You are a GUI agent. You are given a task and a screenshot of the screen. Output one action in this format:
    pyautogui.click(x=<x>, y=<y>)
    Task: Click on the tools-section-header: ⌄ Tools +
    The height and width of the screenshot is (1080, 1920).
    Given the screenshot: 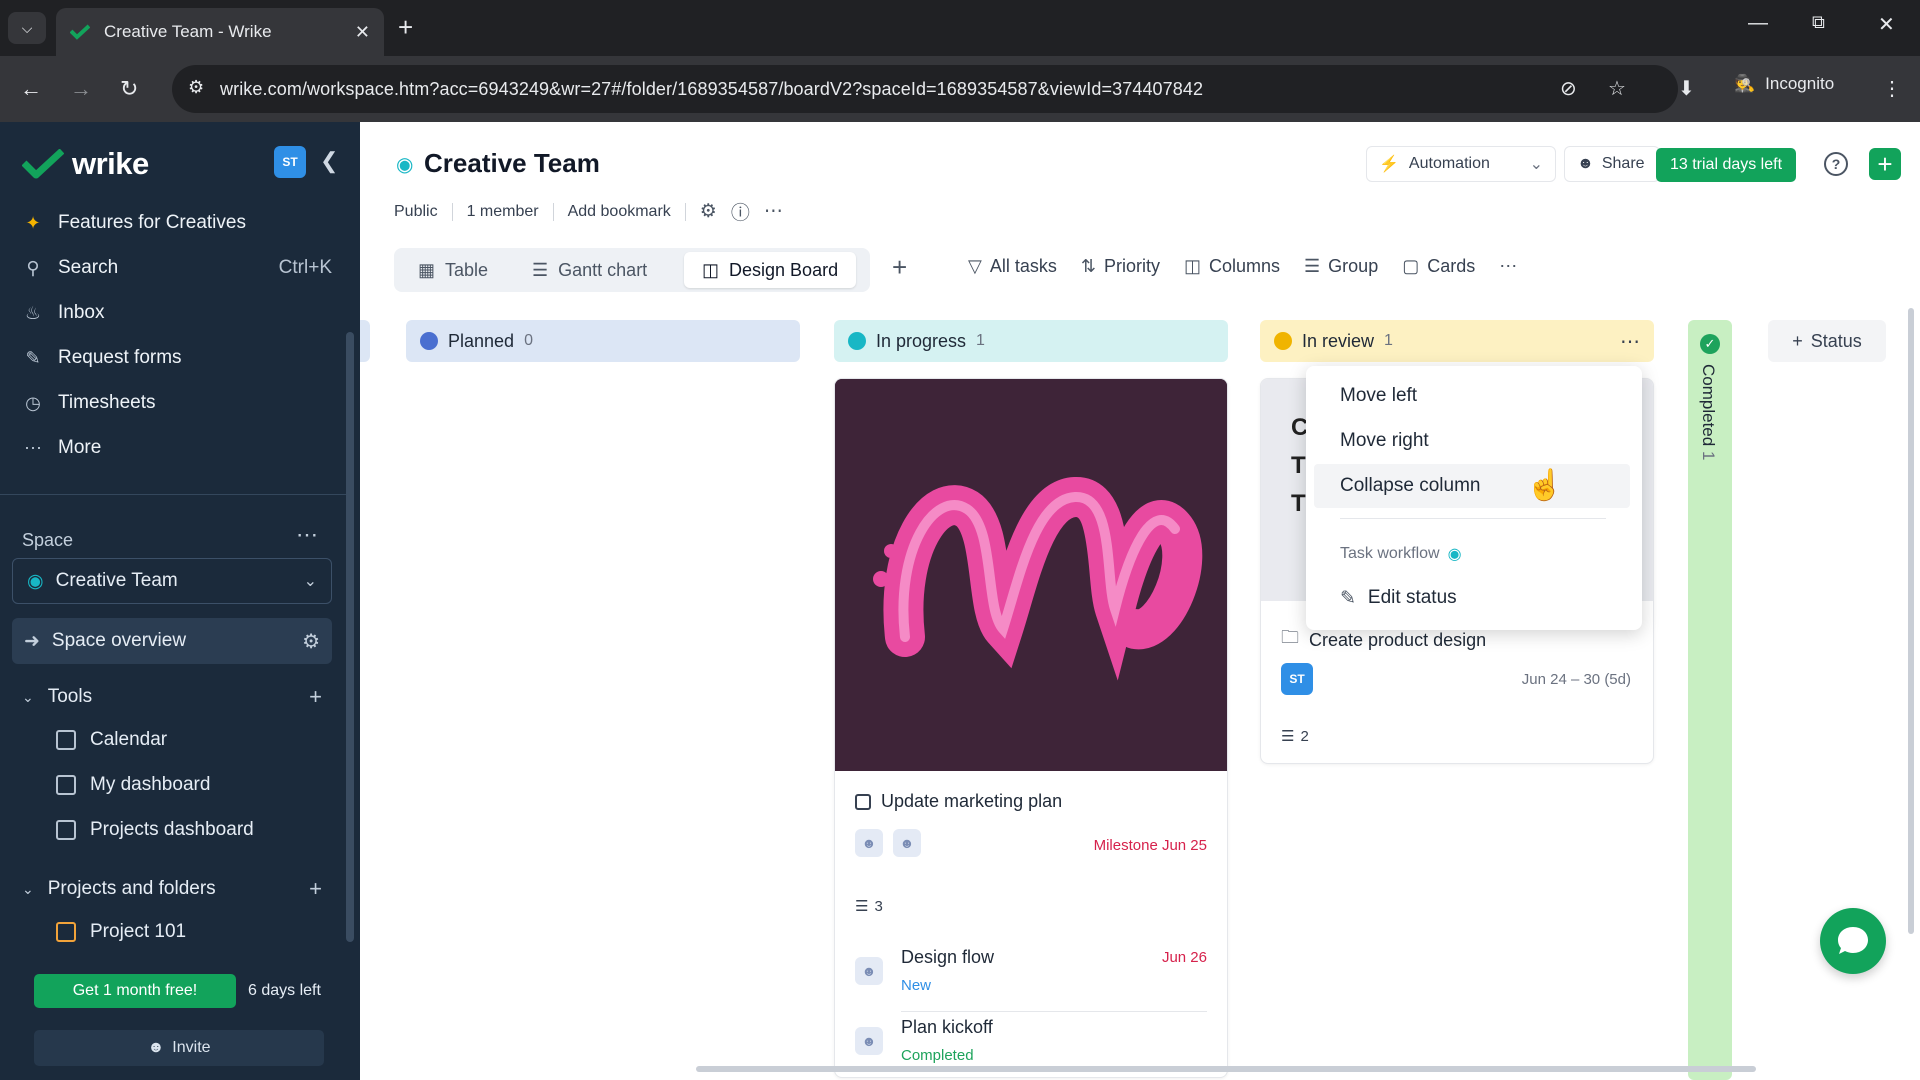 What is the action you would take?
    pyautogui.click(x=172, y=697)
    